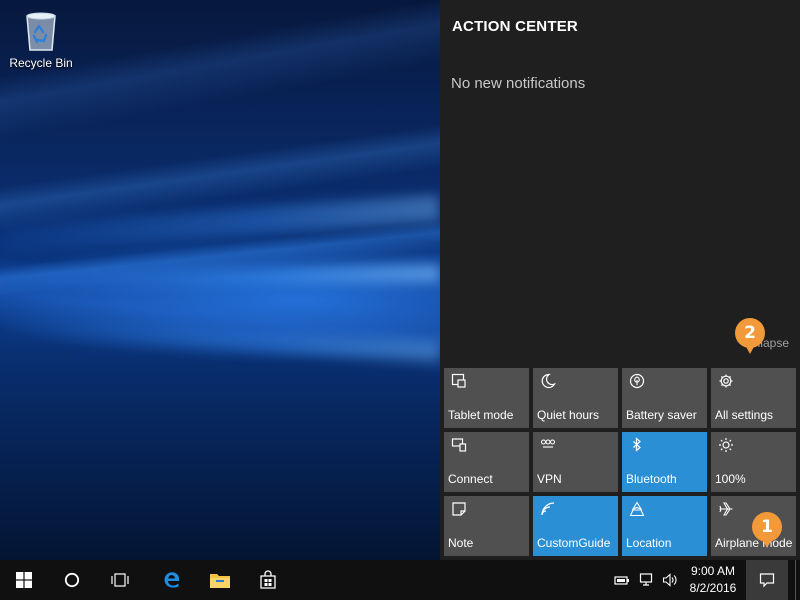 The image size is (800, 600). I want to click on taskbar-clock: 9:00 AM 8/2/2016, so click(713, 580).